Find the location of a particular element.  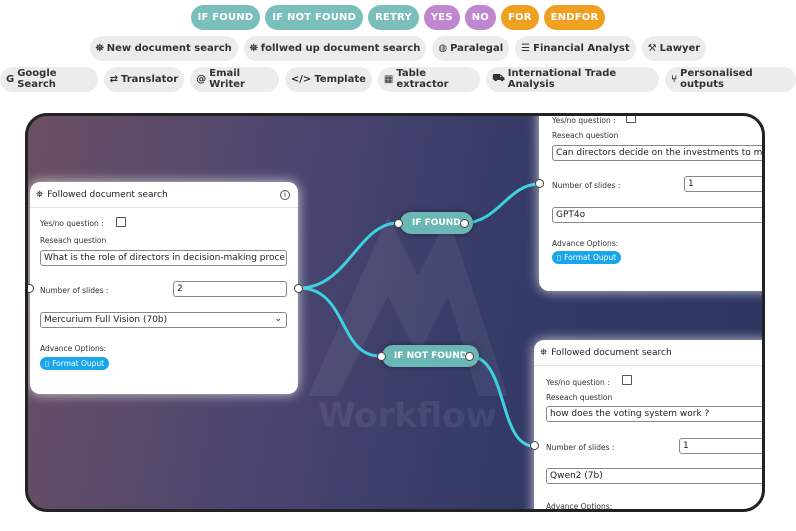

bottom-right-input-handle is located at coordinates (534, 445).